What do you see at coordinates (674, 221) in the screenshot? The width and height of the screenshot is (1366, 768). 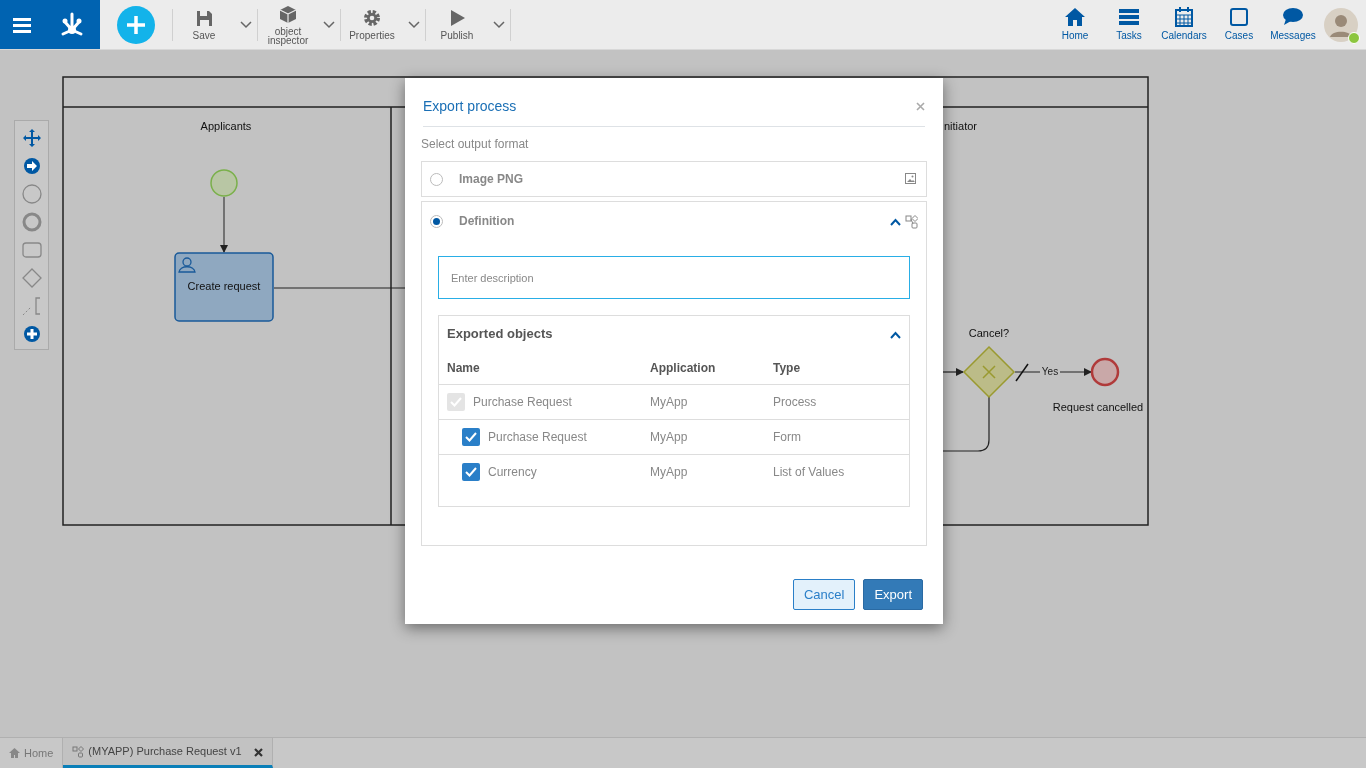 I see `option-label: Definition` at bounding box center [674, 221].